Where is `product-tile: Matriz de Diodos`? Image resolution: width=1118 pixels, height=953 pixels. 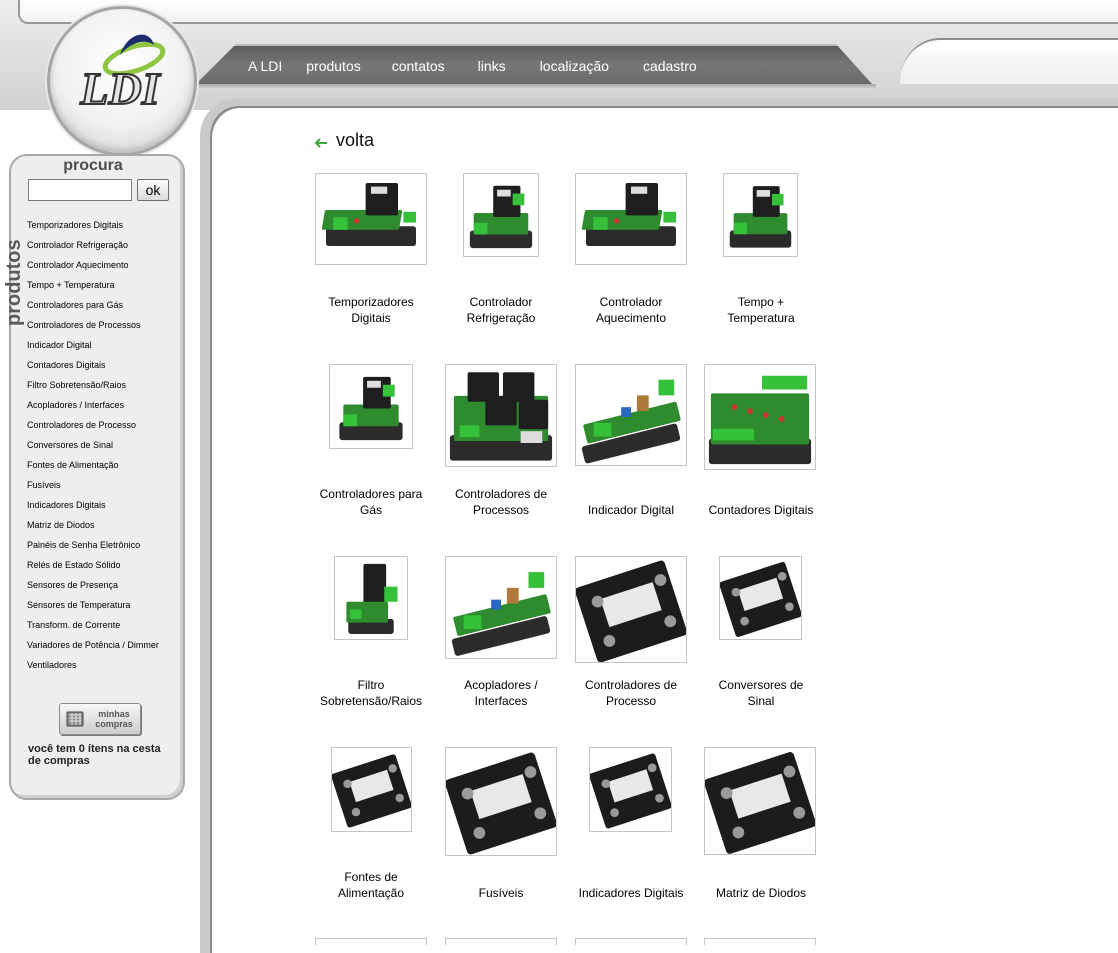 product-tile: Matriz de Diodos is located at coordinates (761, 827).